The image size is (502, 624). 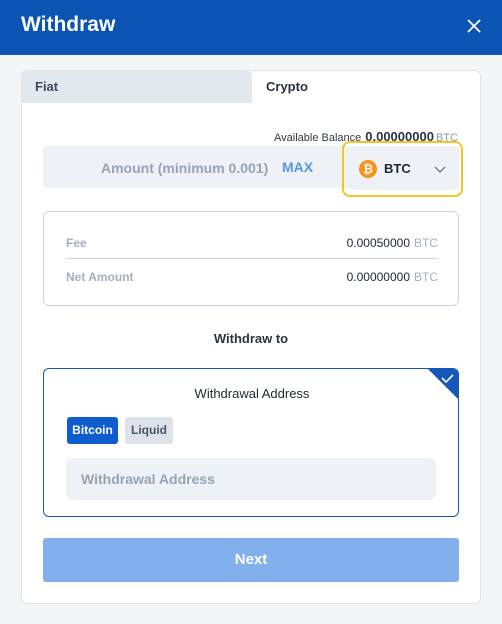 What do you see at coordinates (92, 430) in the screenshot?
I see `network-bitcoin-button: Bitcoin` at bounding box center [92, 430].